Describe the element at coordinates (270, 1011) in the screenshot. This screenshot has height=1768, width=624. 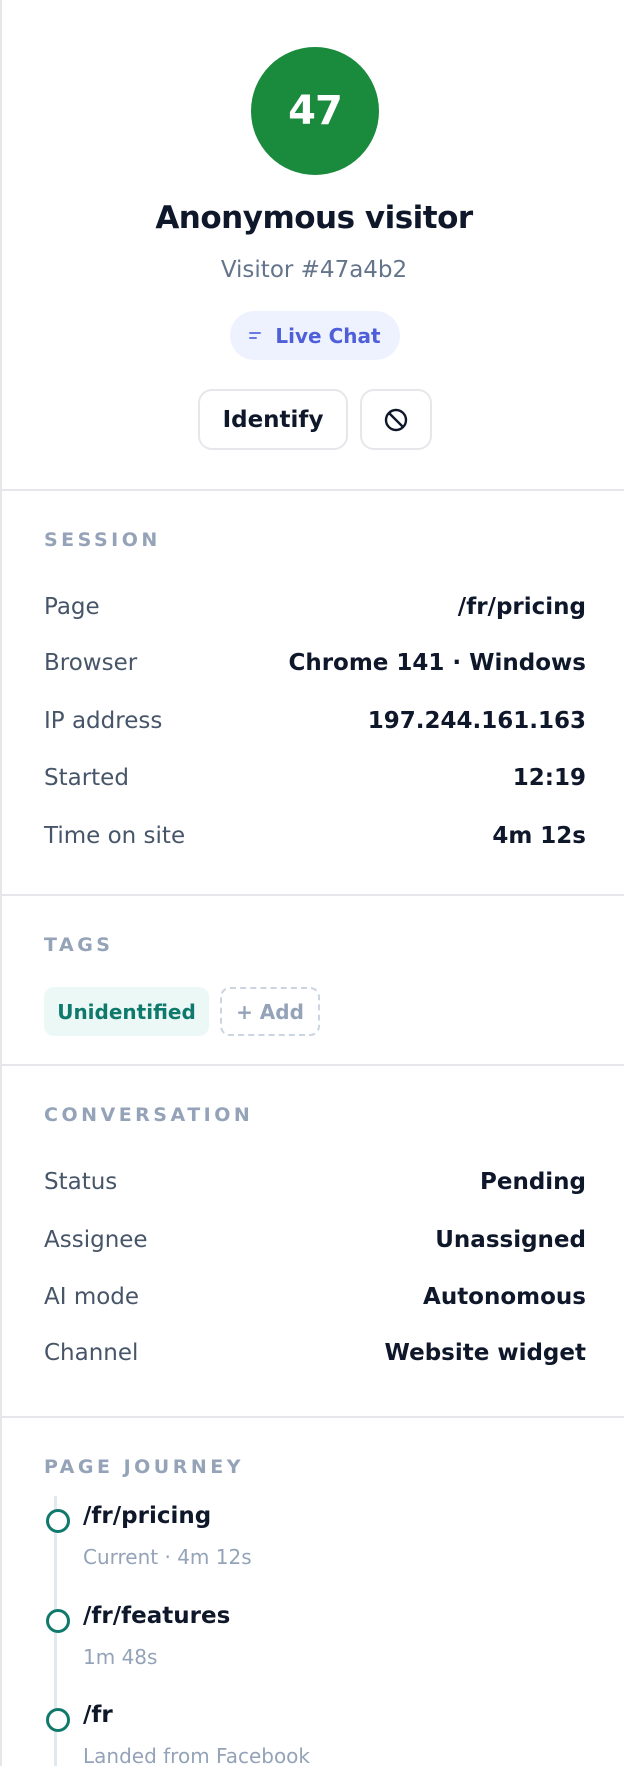
I see `add-tag-button: + Add` at that location.